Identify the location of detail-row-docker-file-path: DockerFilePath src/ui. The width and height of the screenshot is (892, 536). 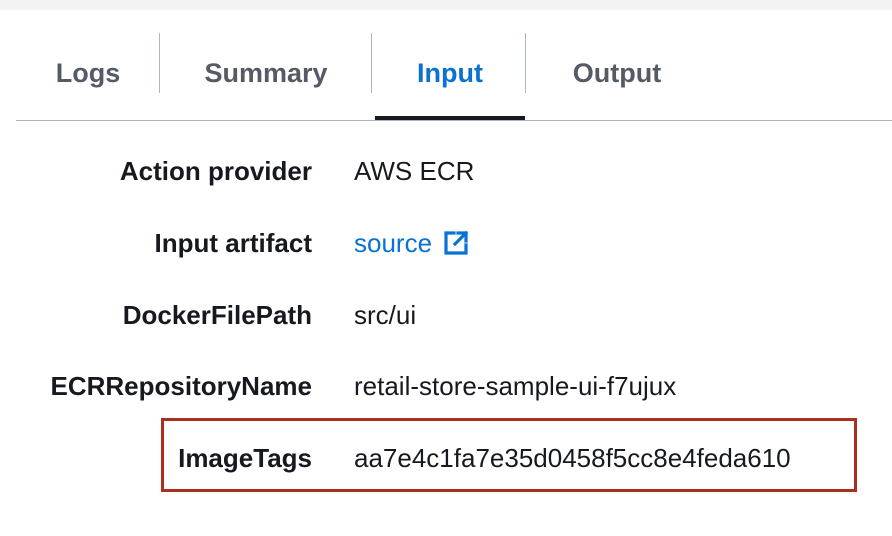
(446, 315).